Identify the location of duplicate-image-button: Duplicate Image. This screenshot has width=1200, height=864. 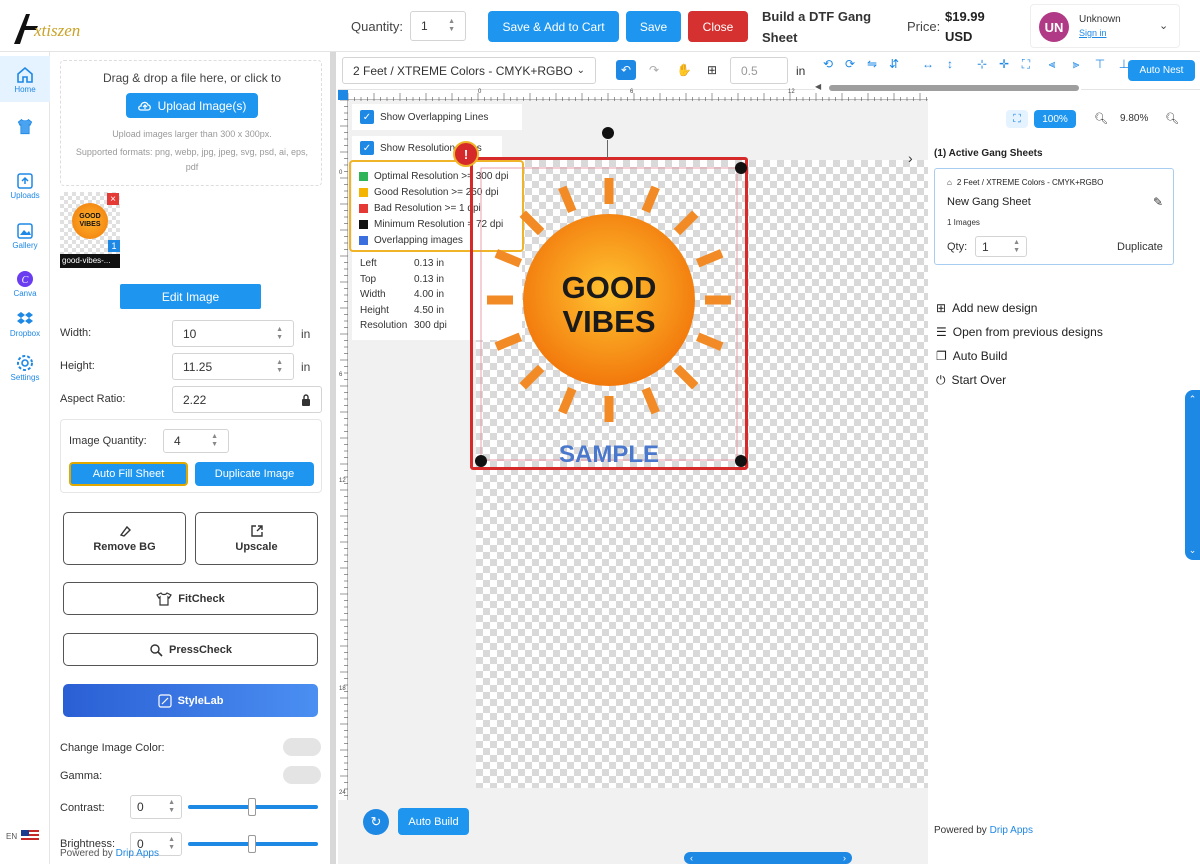
(254, 474).